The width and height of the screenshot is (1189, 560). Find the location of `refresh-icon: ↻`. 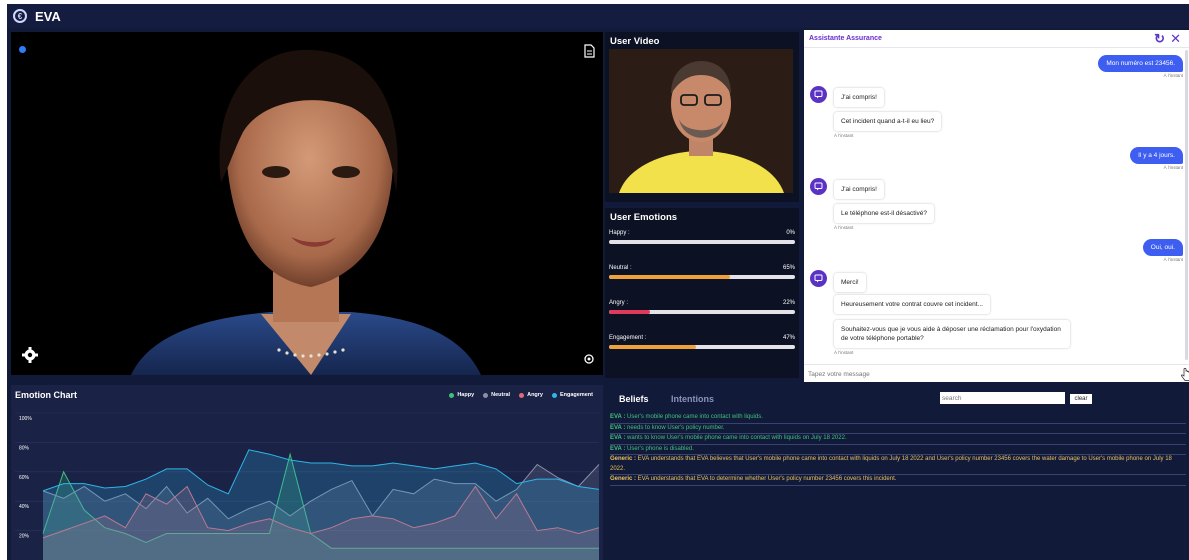

refresh-icon: ↻ is located at coordinates (1159, 39).